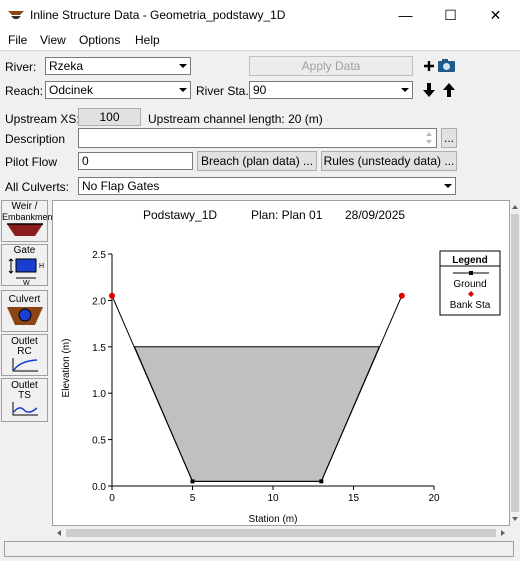 The height and width of the screenshot is (561, 520). I want to click on menu-separator, so click(260, 50).